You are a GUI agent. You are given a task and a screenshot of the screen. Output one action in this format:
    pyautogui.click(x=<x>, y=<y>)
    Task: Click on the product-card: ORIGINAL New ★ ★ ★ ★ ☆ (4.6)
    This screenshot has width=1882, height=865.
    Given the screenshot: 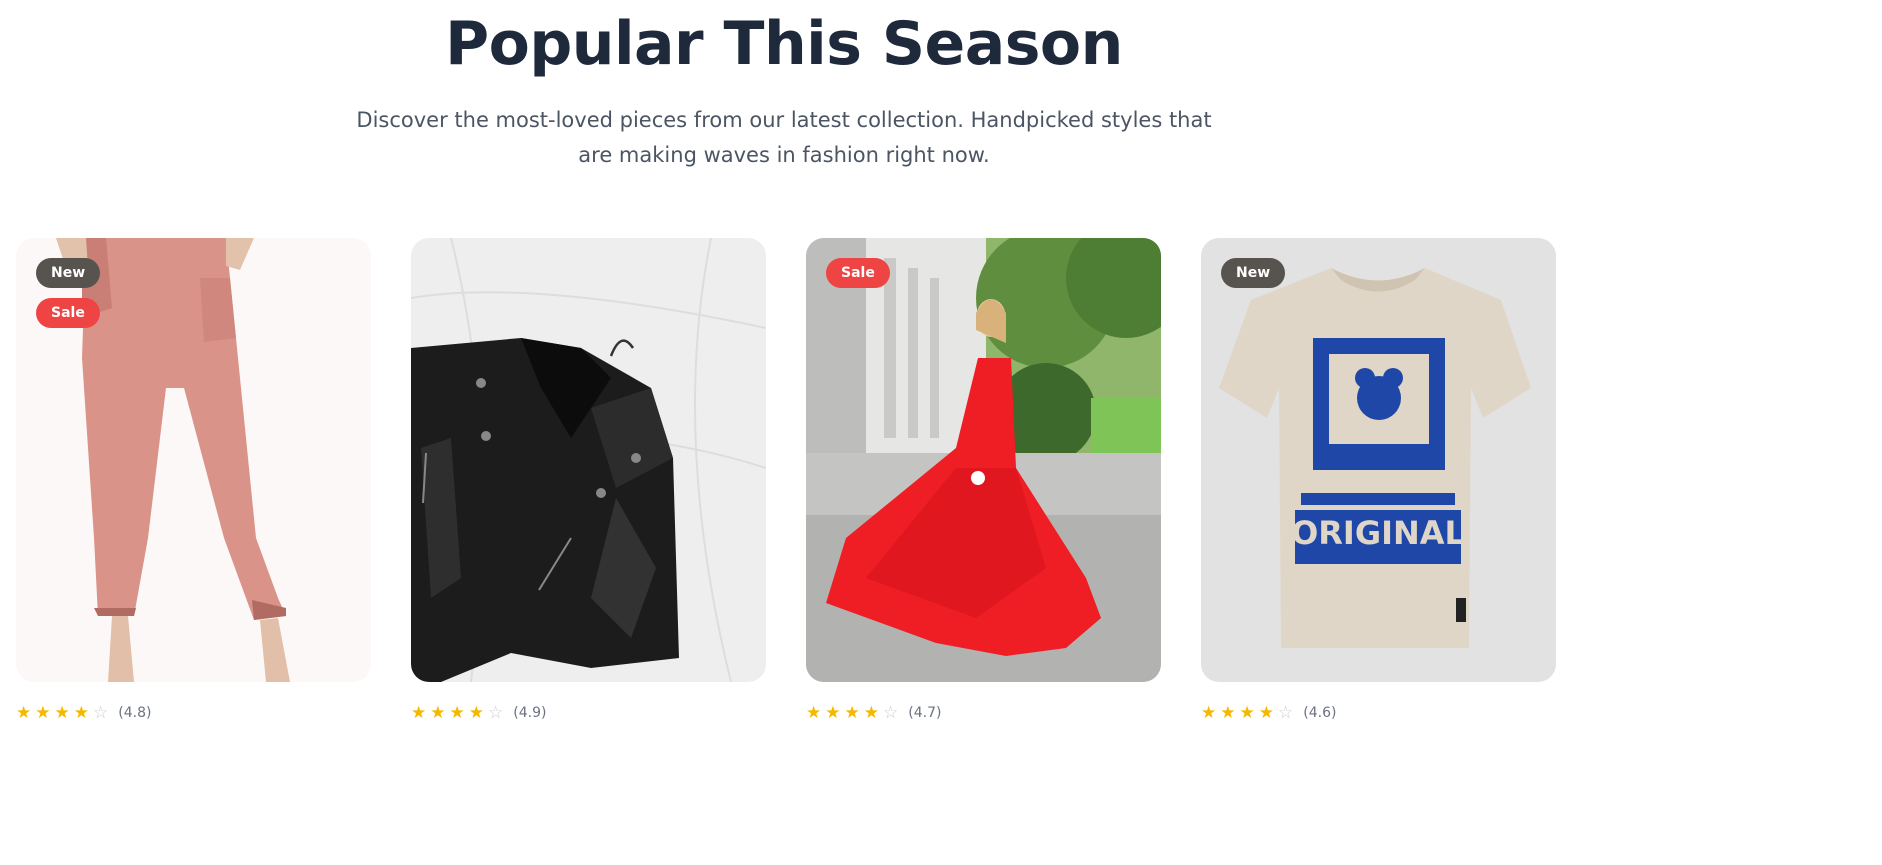 What is the action you would take?
    pyautogui.click(x=1378, y=479)
    